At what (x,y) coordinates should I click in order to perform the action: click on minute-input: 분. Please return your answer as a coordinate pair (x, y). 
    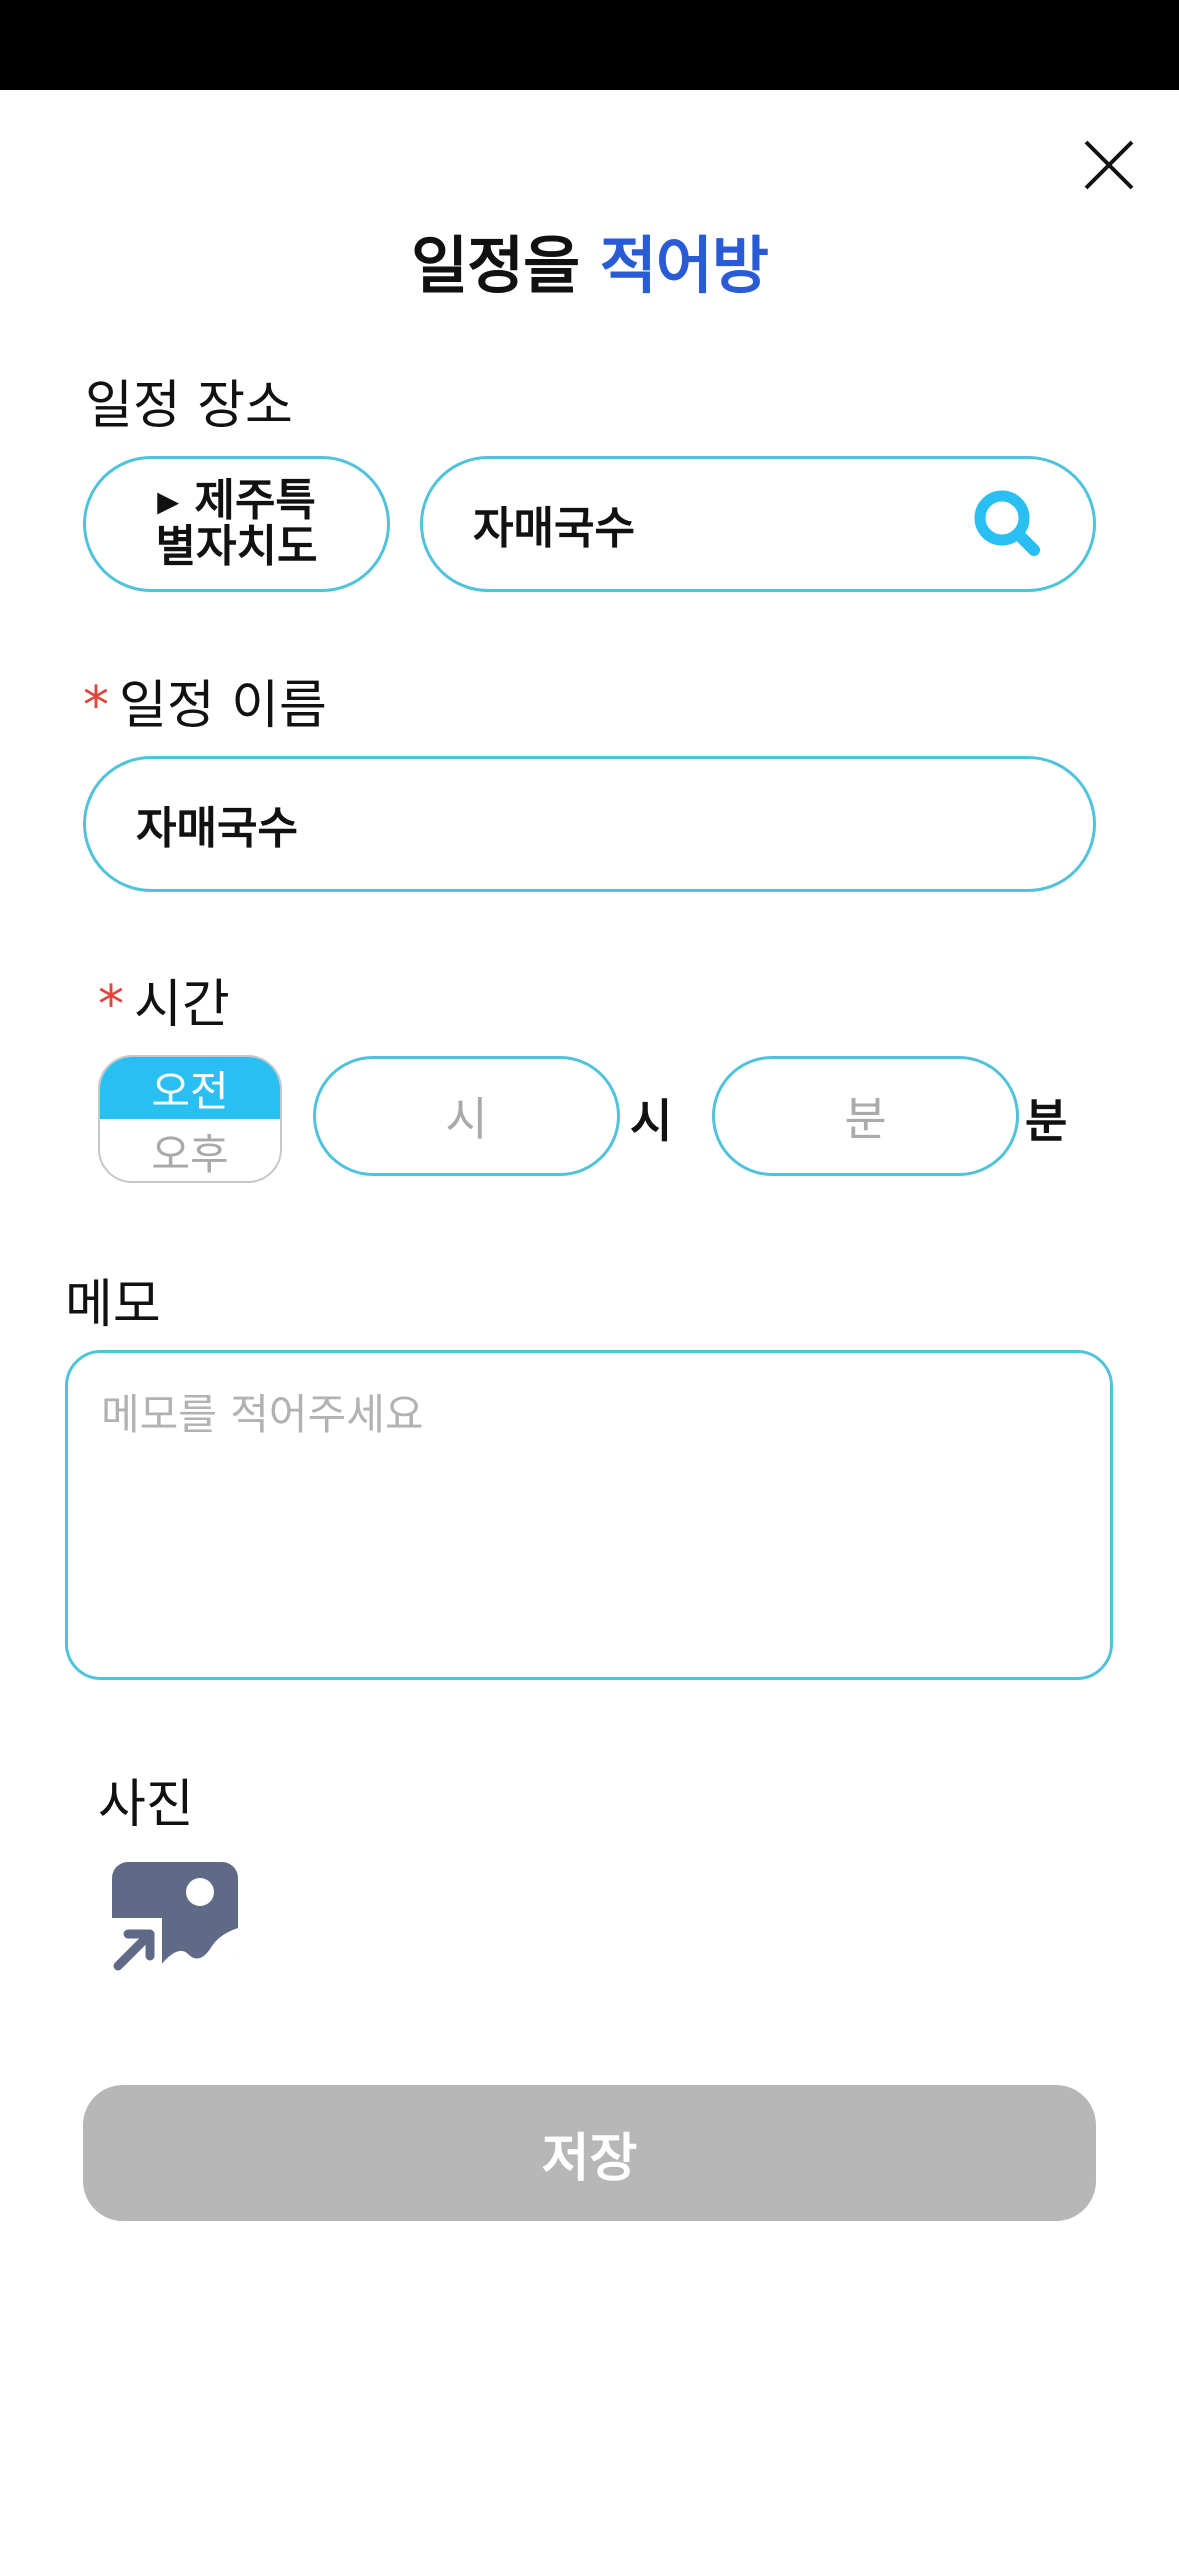
    Looking at the image, I should click on (865, 1116).